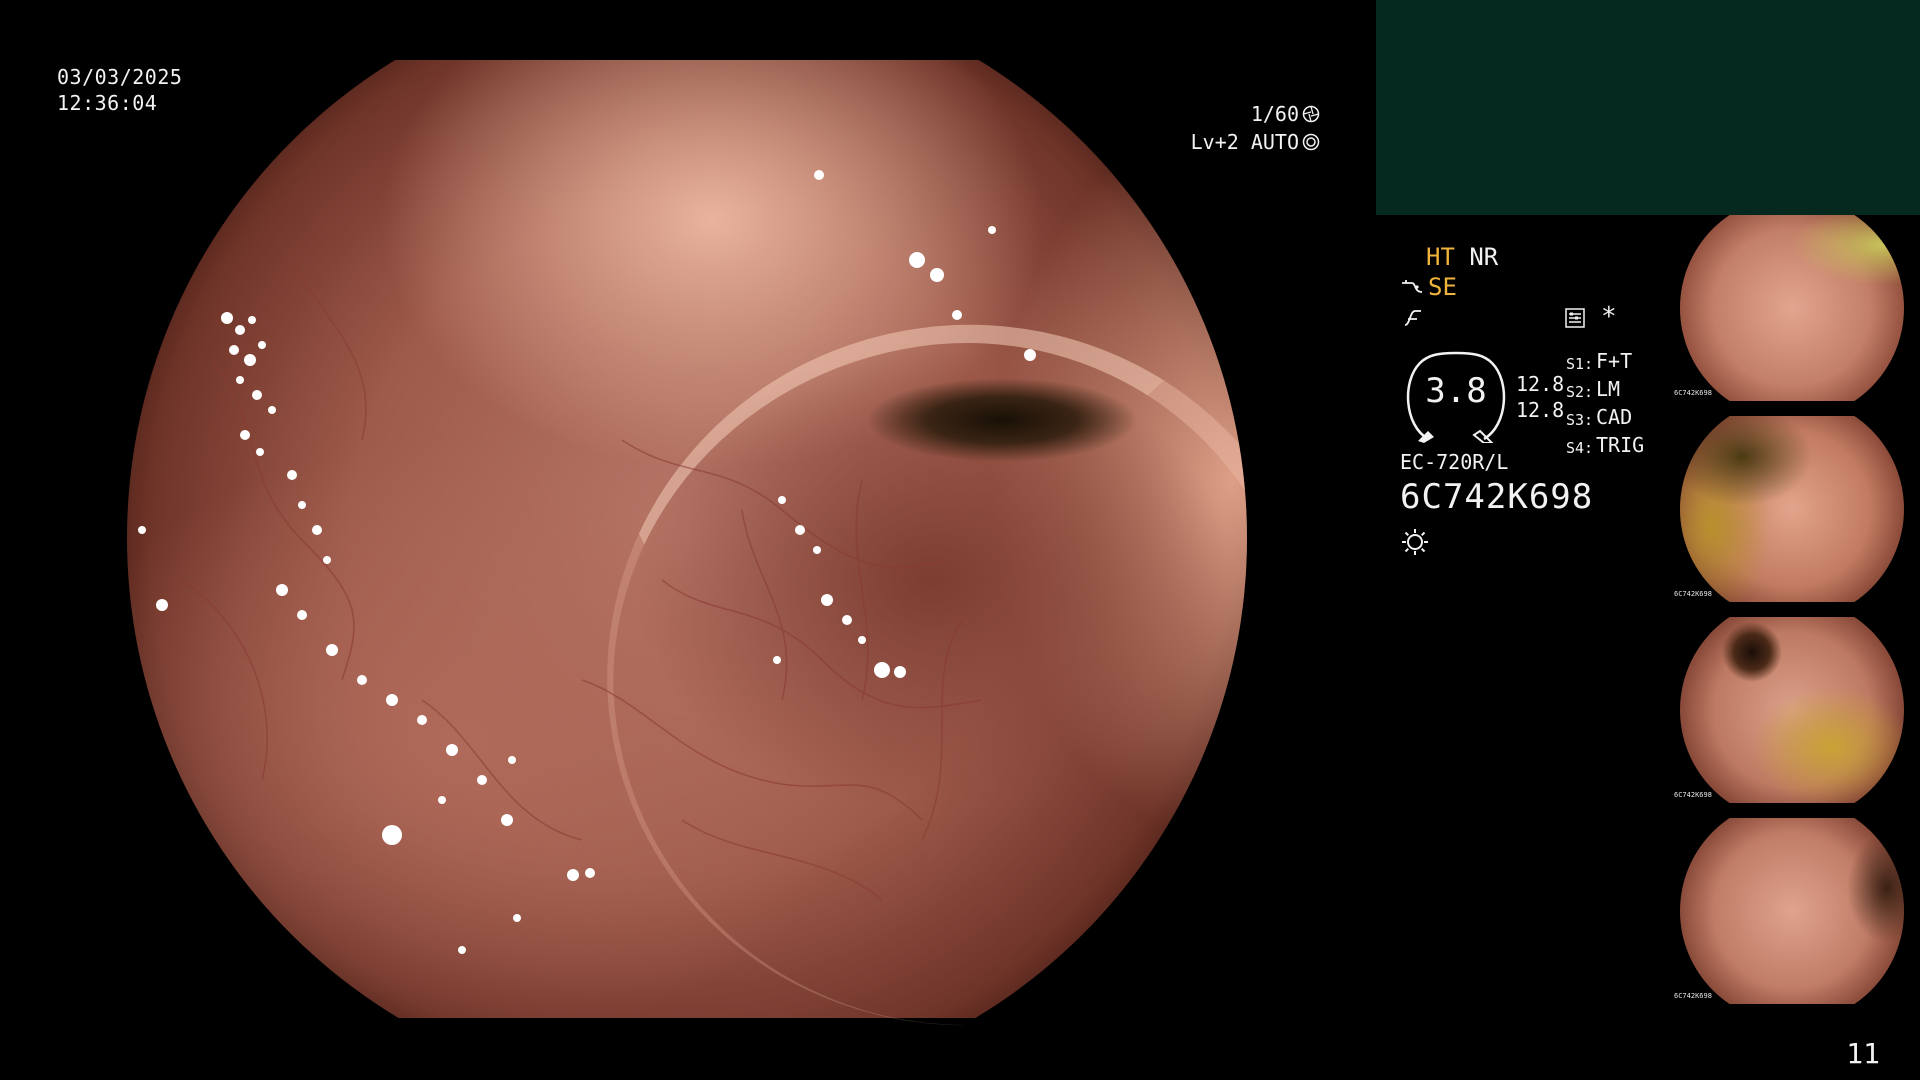 The width and height of the screenshot is (1920, 1080). I want to click on switch-mode-item: S3: CAD, so click(1605, 419).